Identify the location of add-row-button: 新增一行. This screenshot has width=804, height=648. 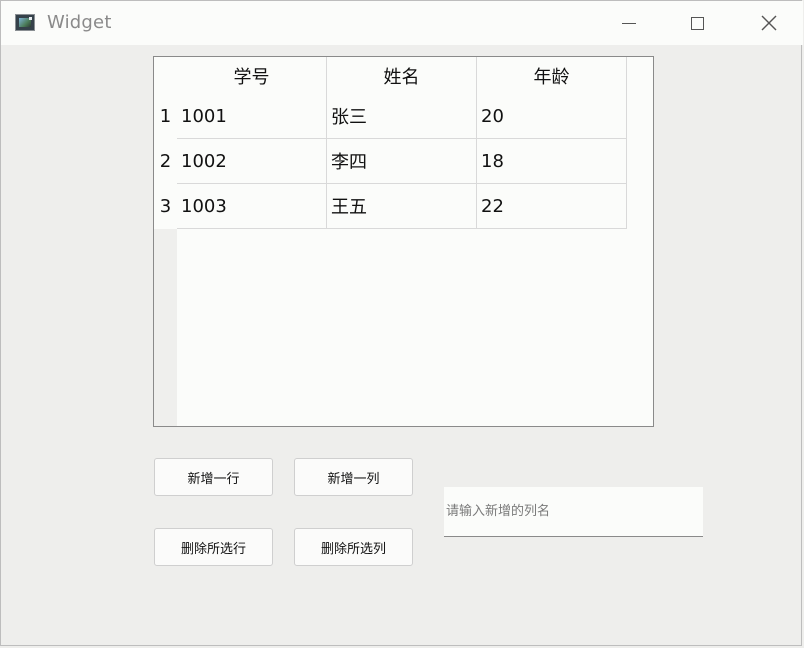
(213, 477).